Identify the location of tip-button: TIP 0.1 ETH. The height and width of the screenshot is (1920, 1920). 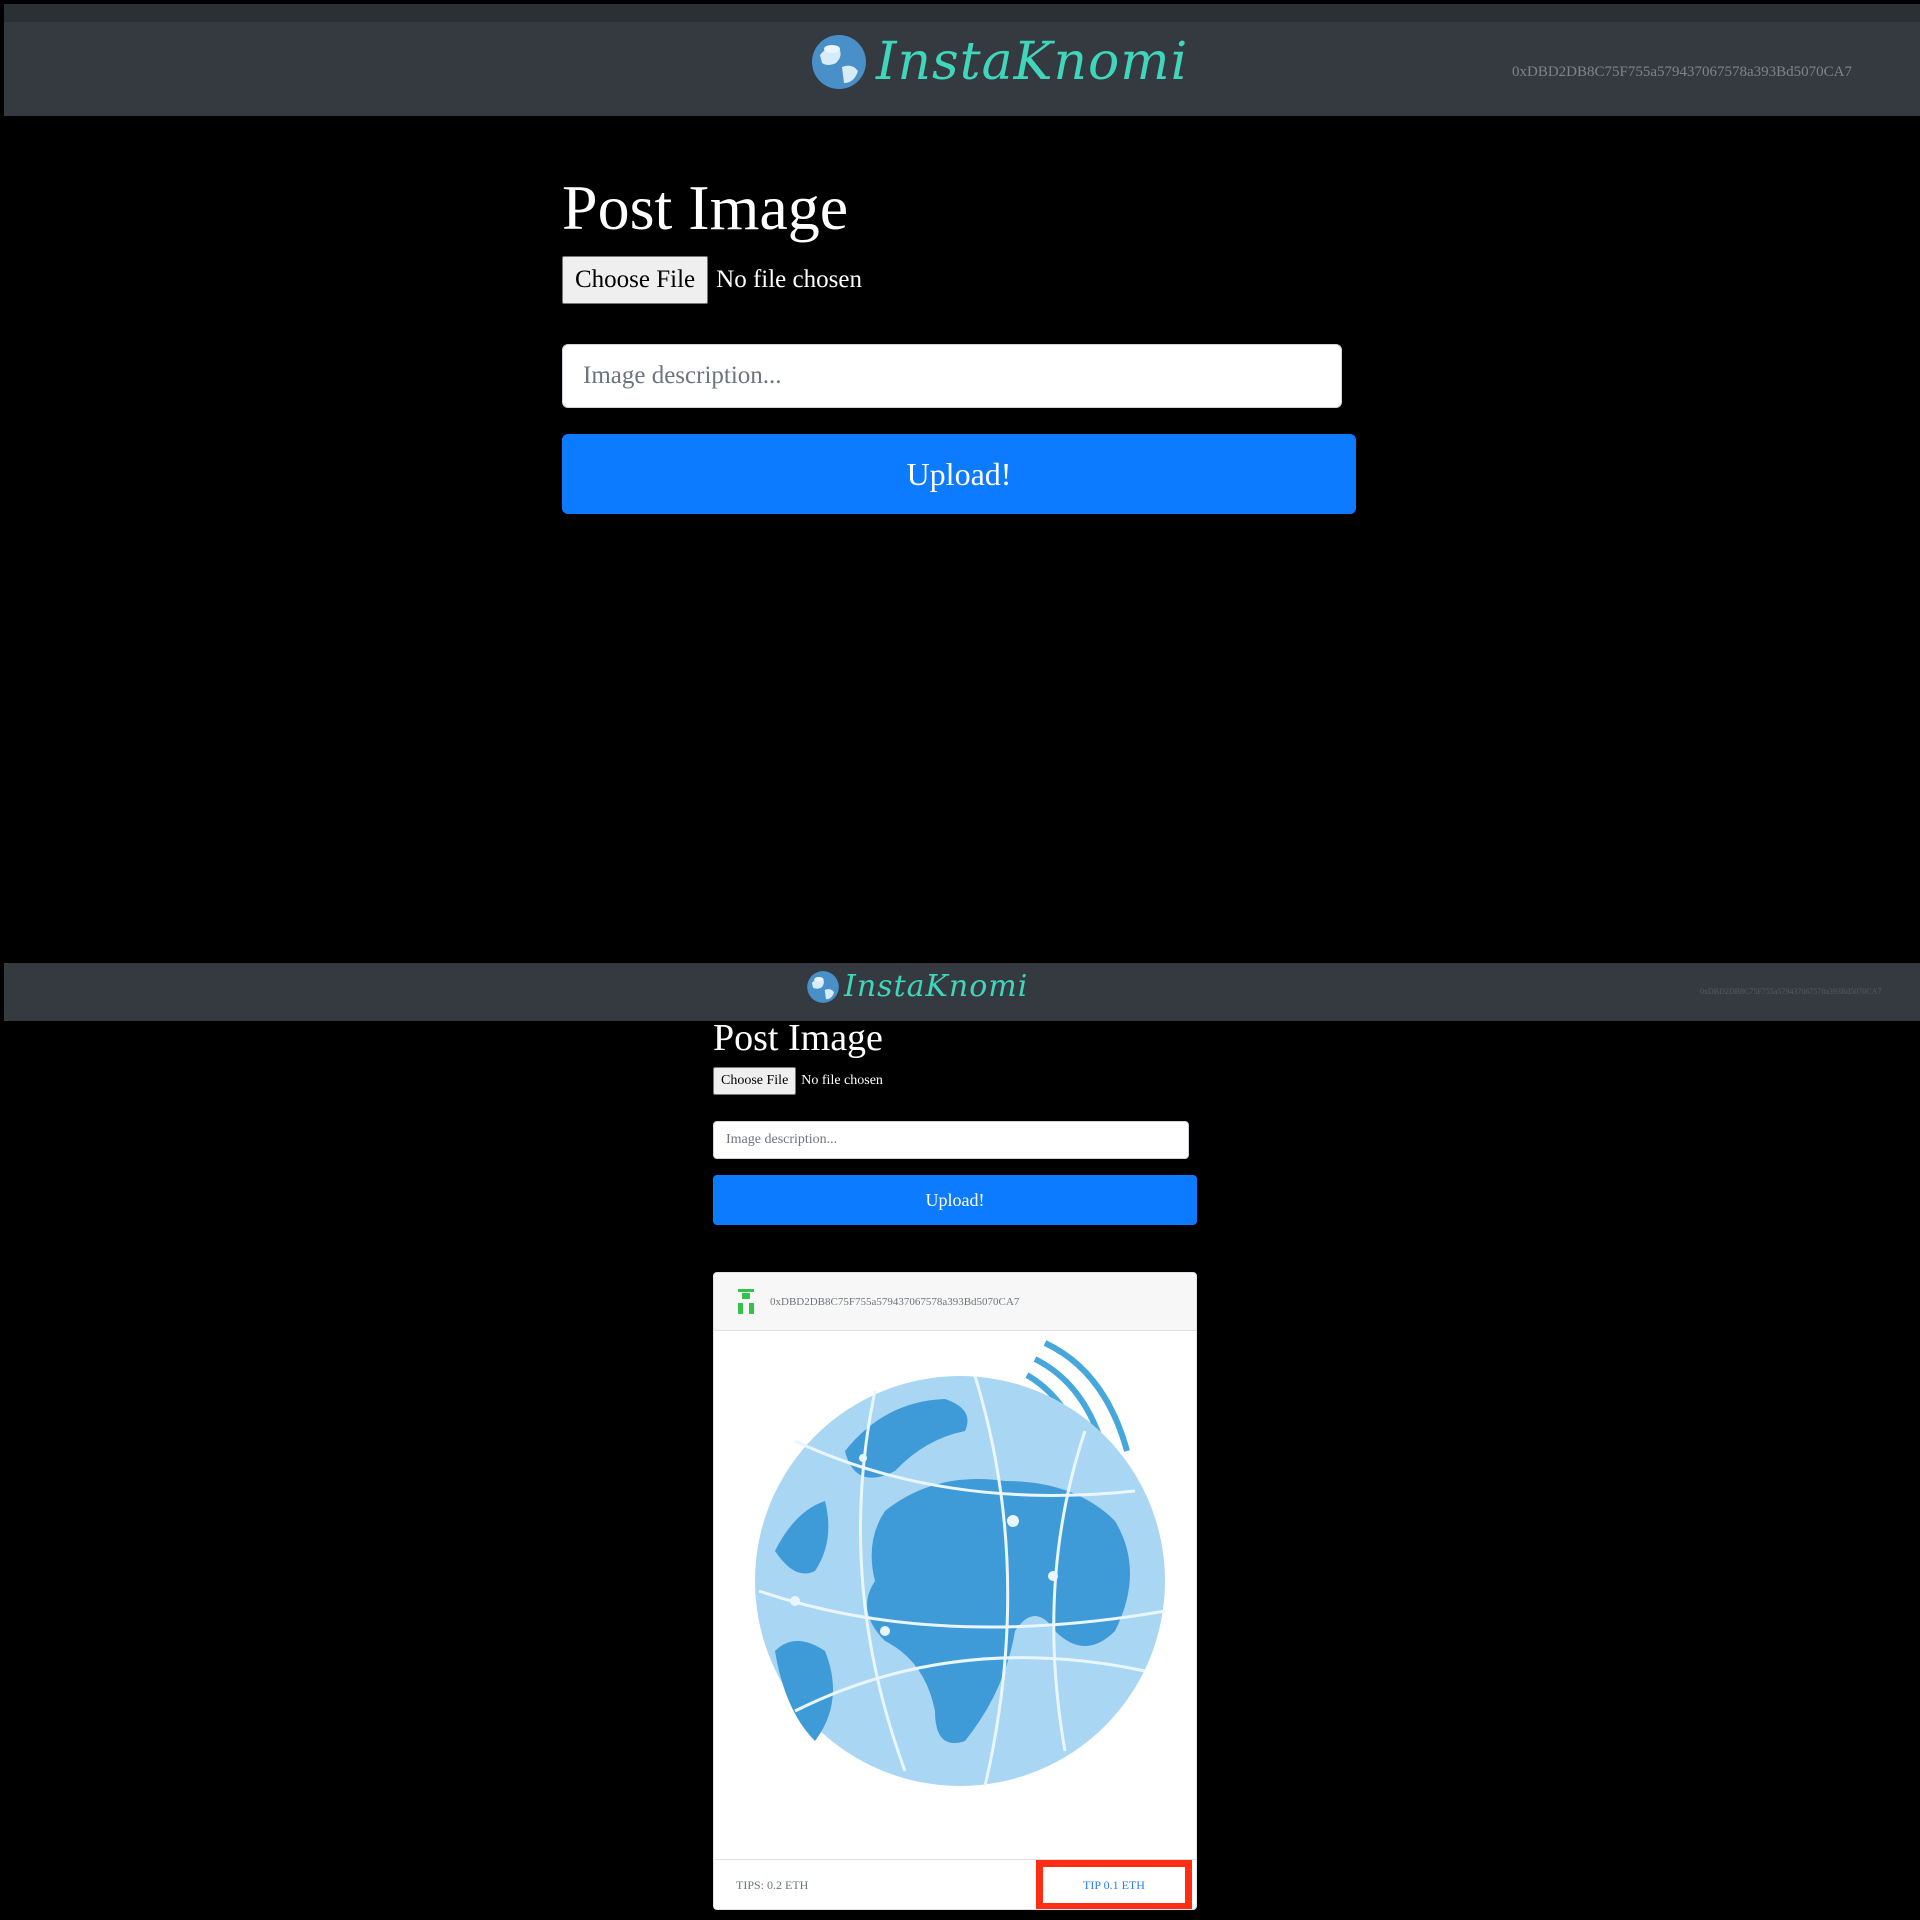
(1114, 1884).